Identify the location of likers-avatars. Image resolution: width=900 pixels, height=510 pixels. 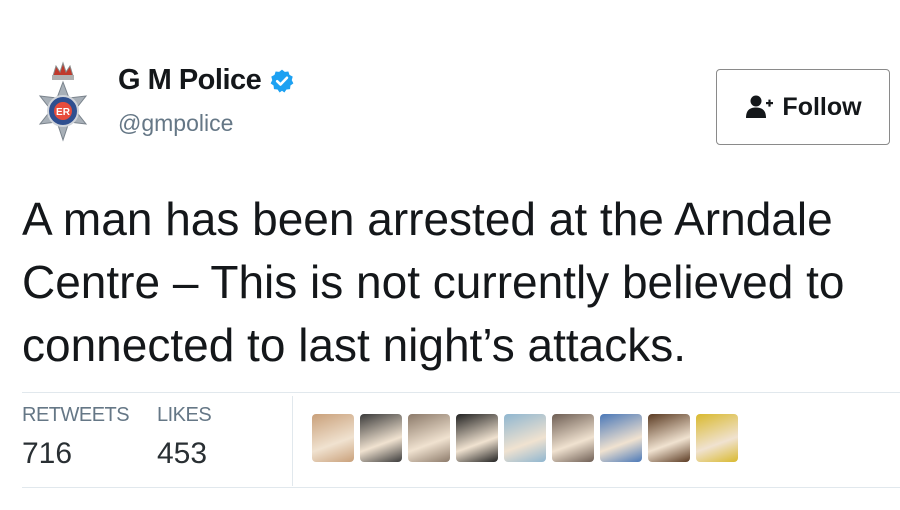
(528, 438).